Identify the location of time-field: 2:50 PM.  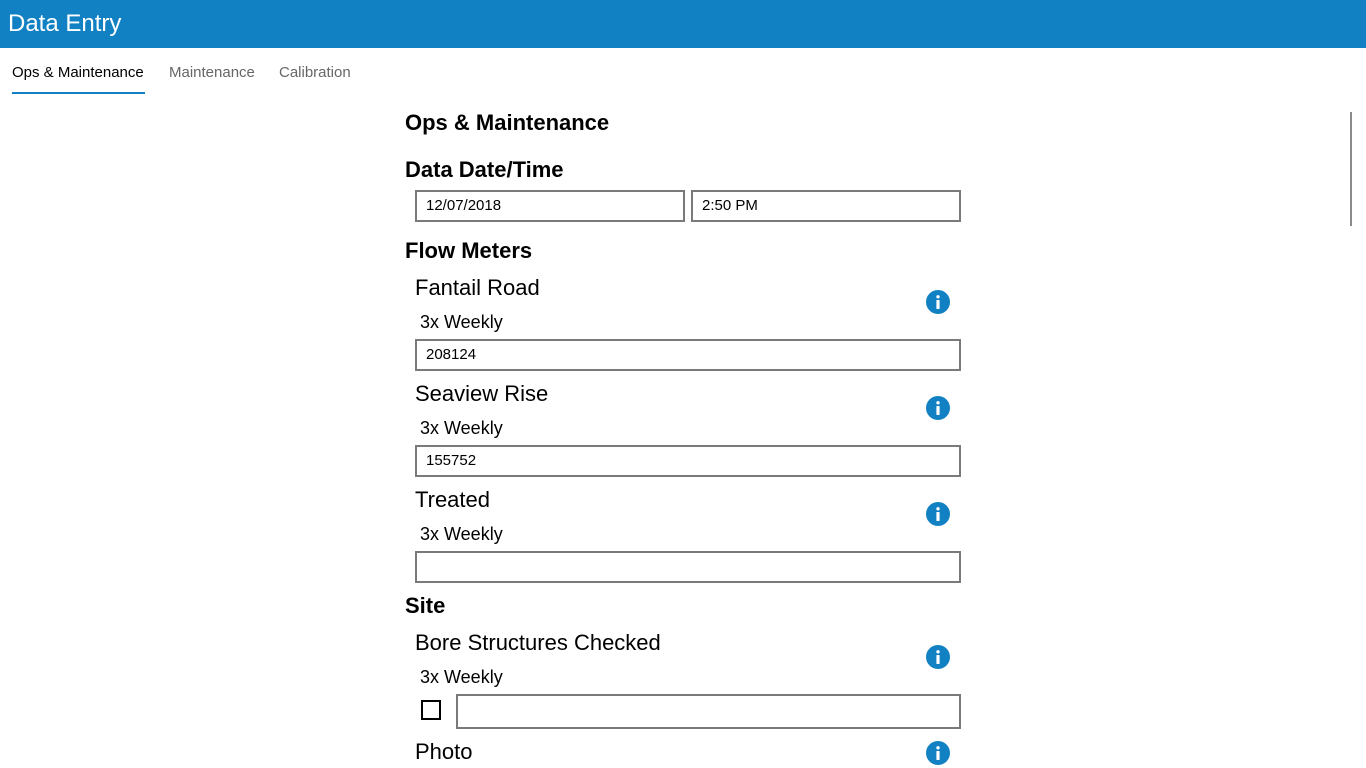
(826, 206).